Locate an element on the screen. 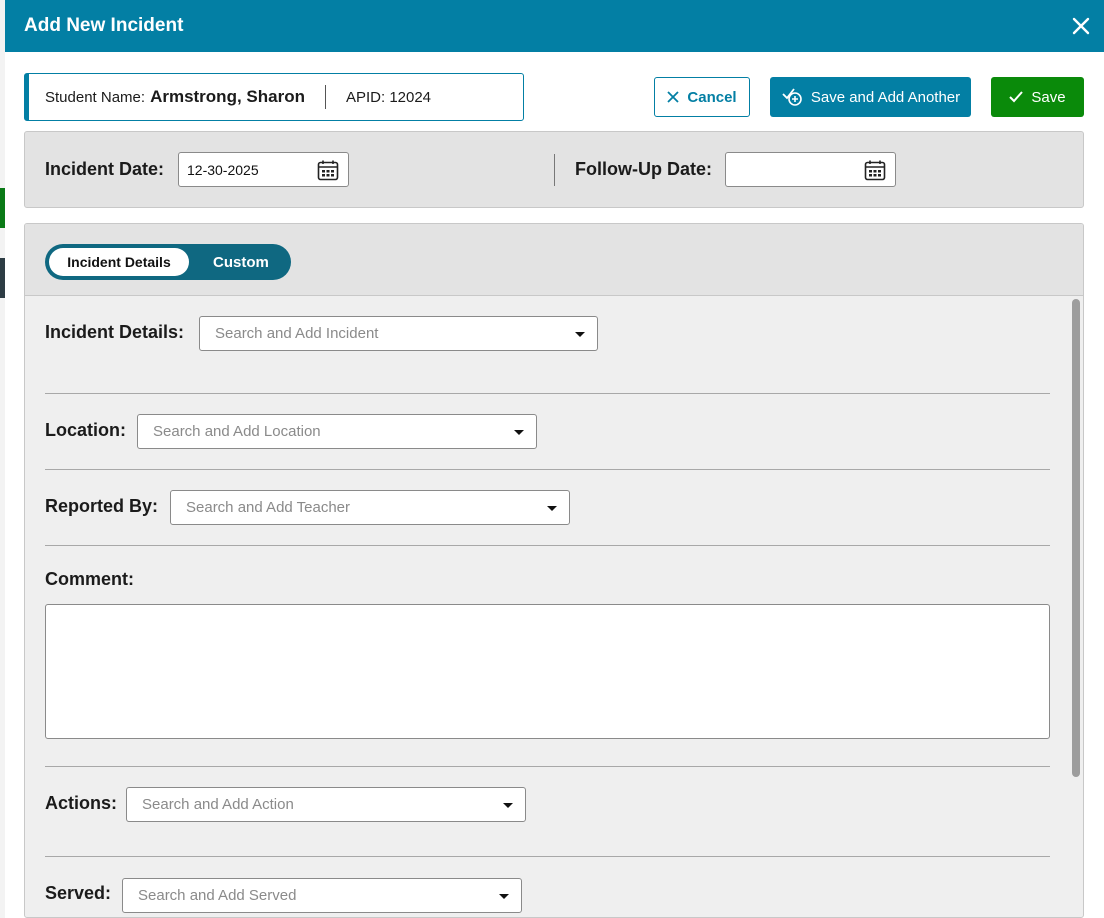 The width and height of the screenshot is (1104, 918). tab-custom: Custom is located at coordinates (241, 262).